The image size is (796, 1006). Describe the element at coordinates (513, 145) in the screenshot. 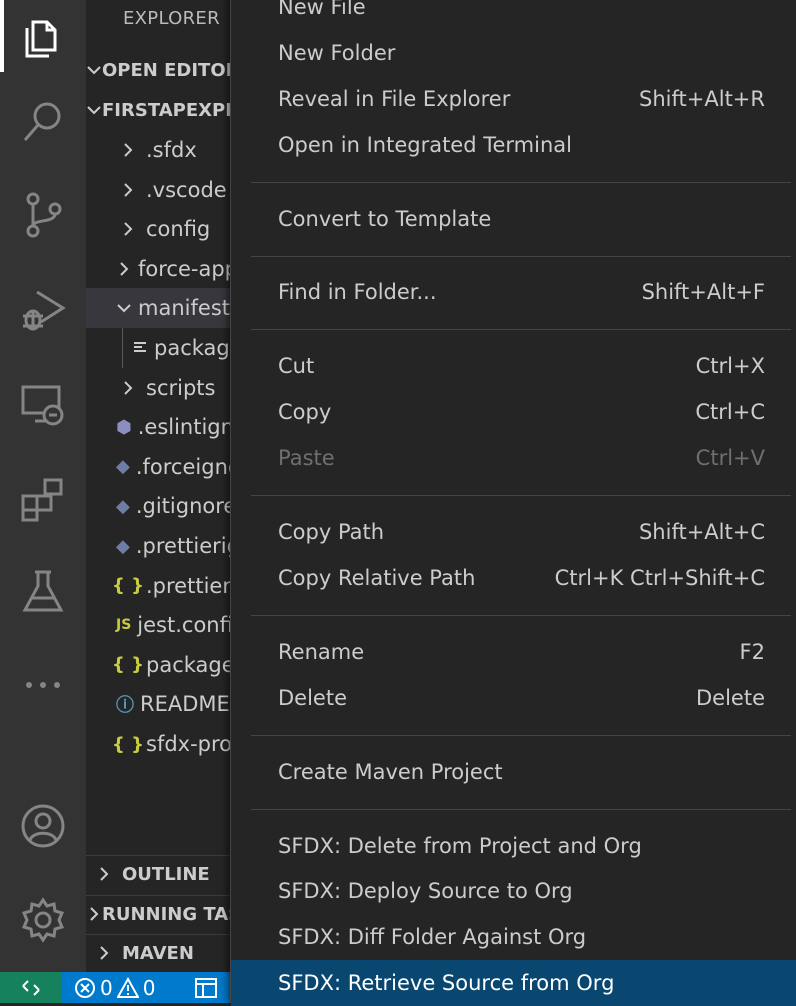

I see `menu-item-open-in-integrated-terminal: Open in Integrated Terminal` at that location.